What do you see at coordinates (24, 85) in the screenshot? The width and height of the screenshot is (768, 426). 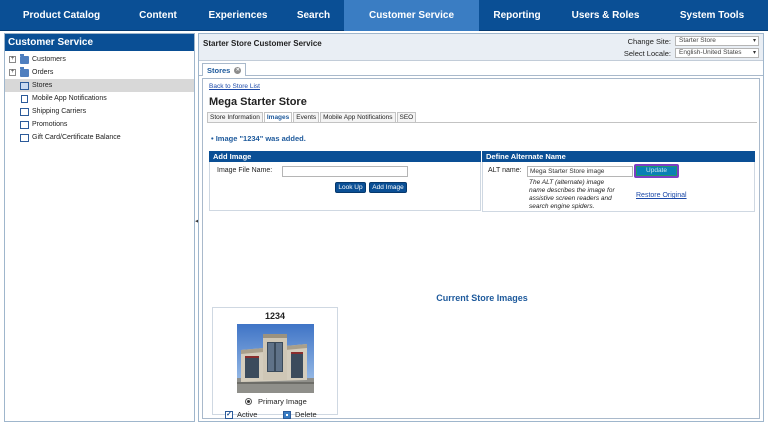 I see `store-icon` at bounding box center [24, 85].